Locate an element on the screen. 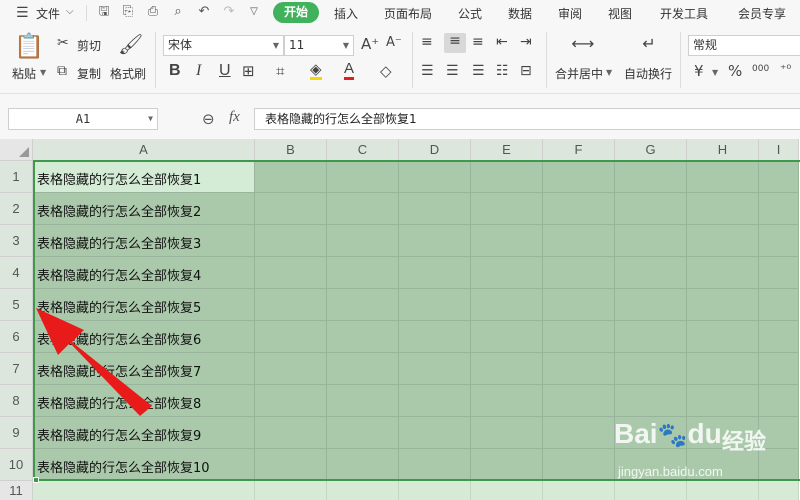 The width and height of the screenshot is (800, 500). cell-h3 is located at coordinates (723, 241).